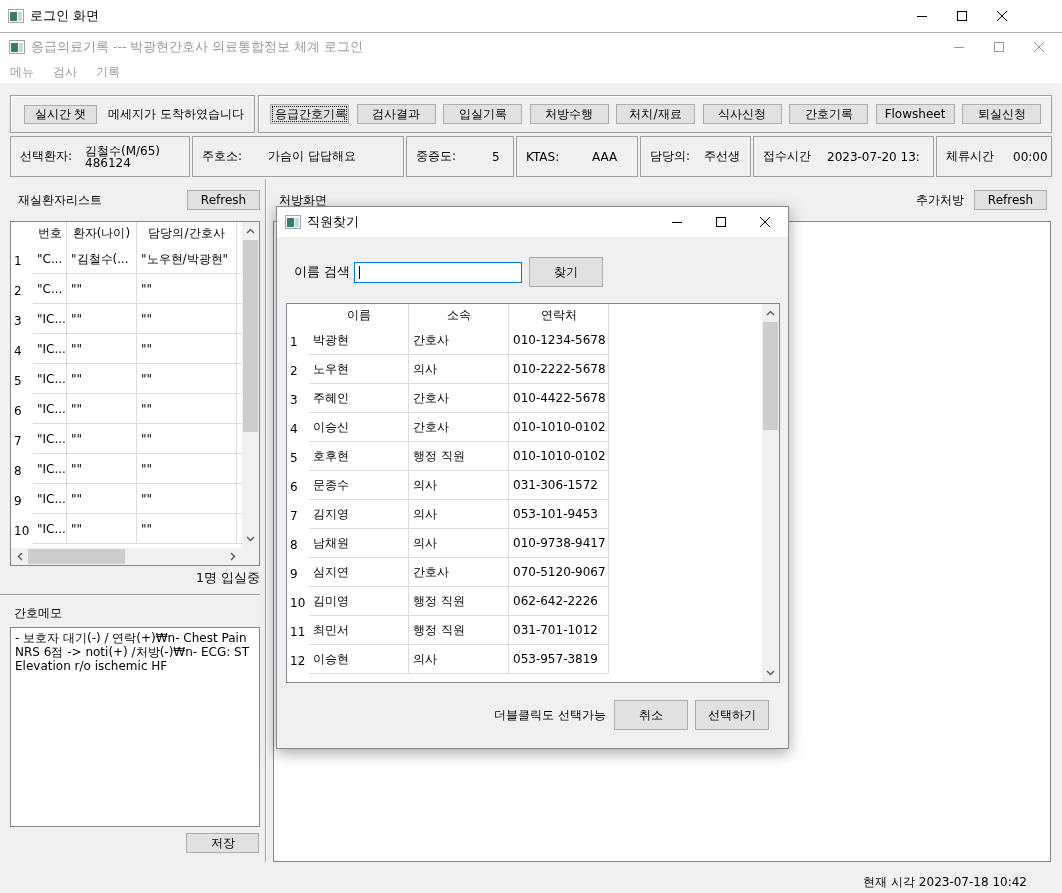  What do you see at coordinates (722, 156) in the screenshot?
I see `info-value: 주선생` at bounding box center [722, 156].